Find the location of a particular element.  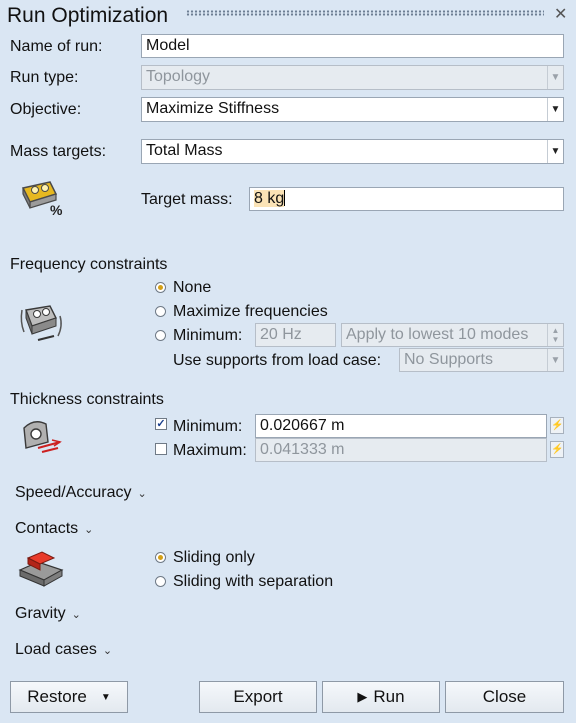

close-button: Close is located at coordinates (504, 697).